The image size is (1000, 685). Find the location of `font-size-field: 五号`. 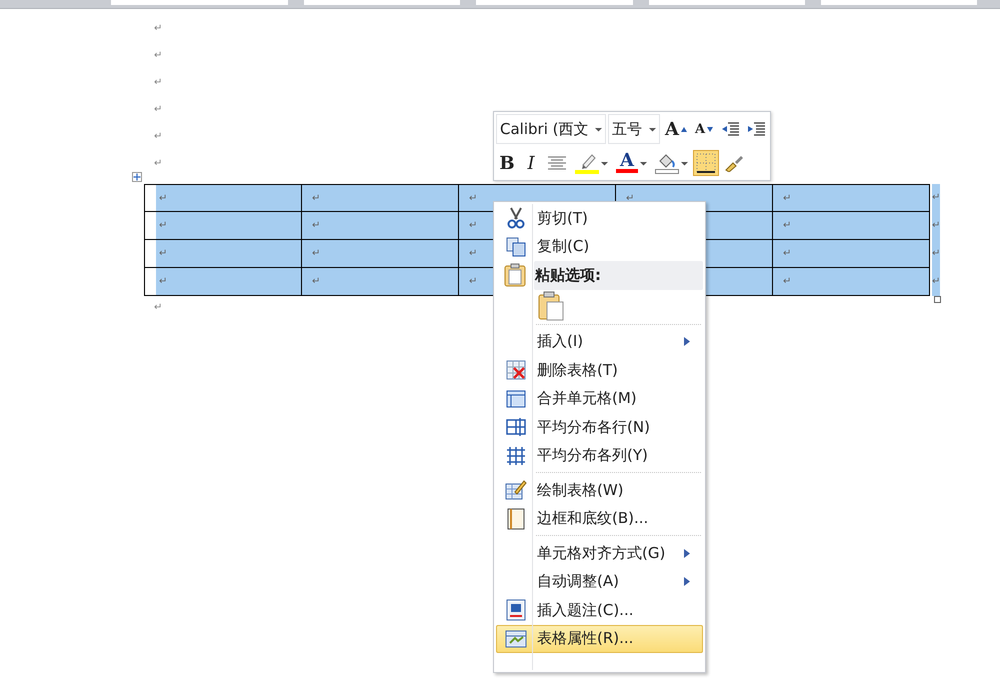

font-size-field: 五号 is located at coordinates (634, 129).